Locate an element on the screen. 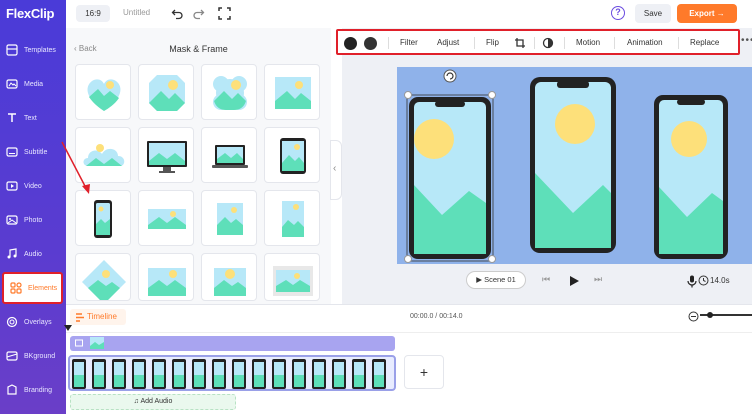 The height and width of the screenshot is (414, 752). frame-film is located at coordinates (292, 277).